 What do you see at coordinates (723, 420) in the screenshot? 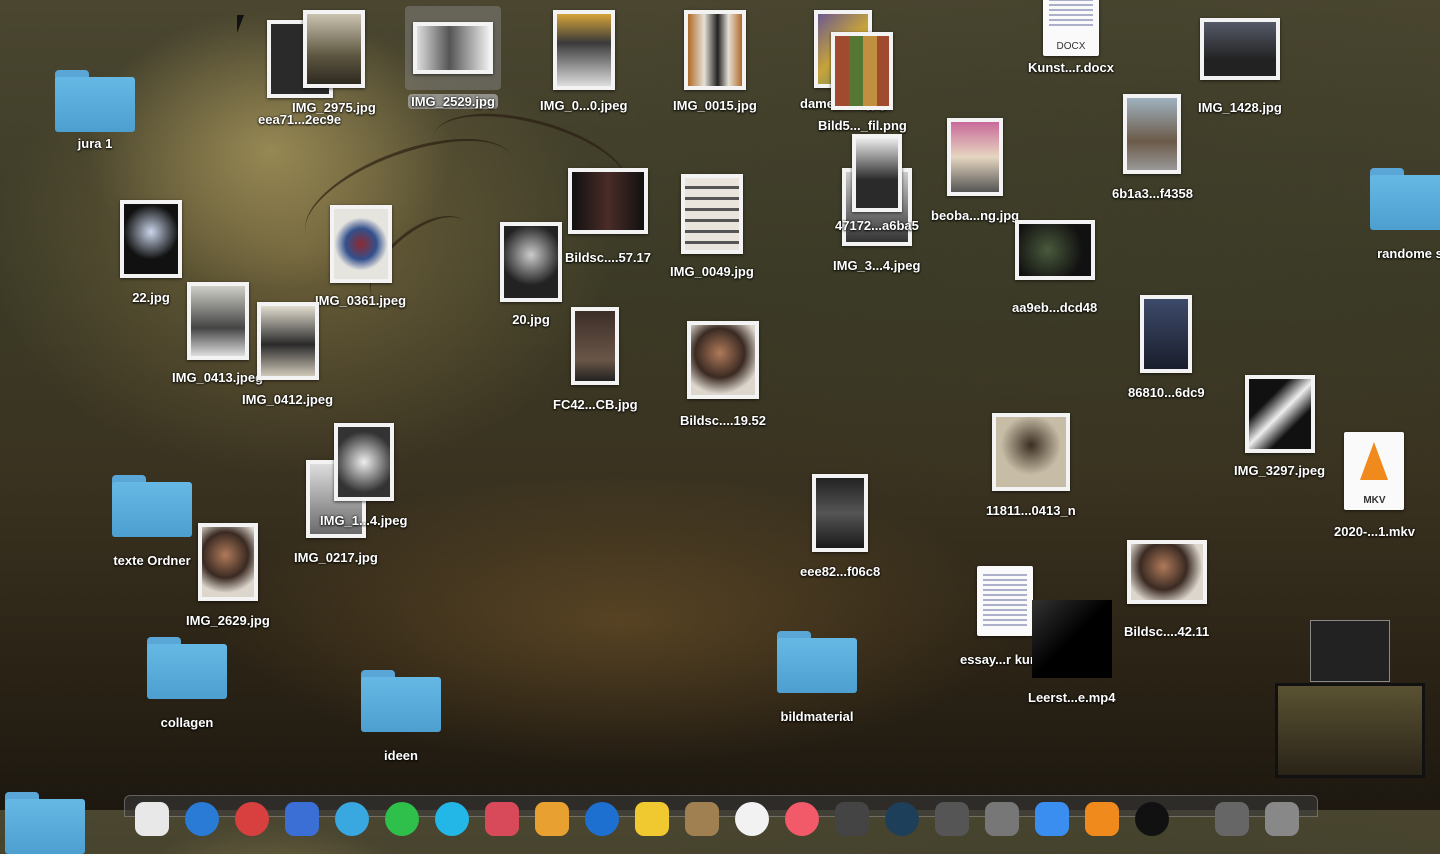
I see `file-label: Bildsc....19.52` at bounding box center [723, 420].